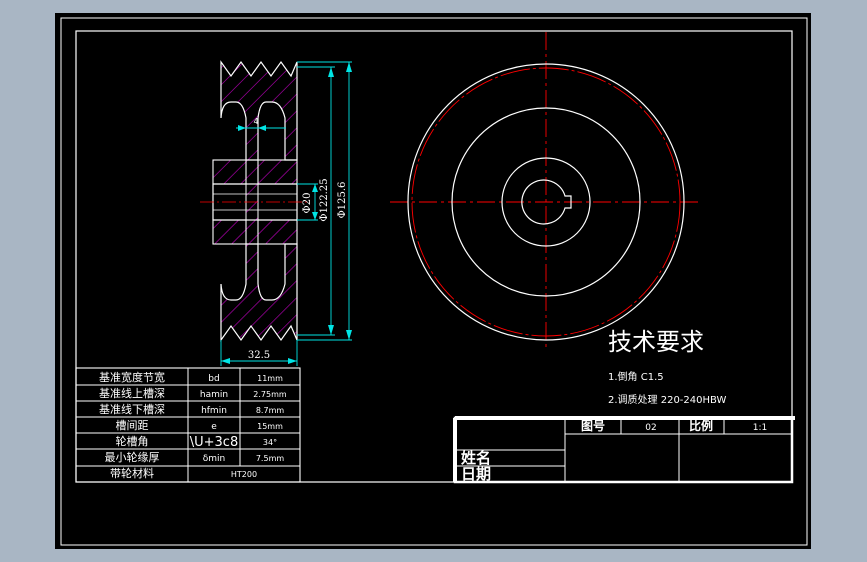  I want to click on dim-width: 32.5, so click(259, 355).